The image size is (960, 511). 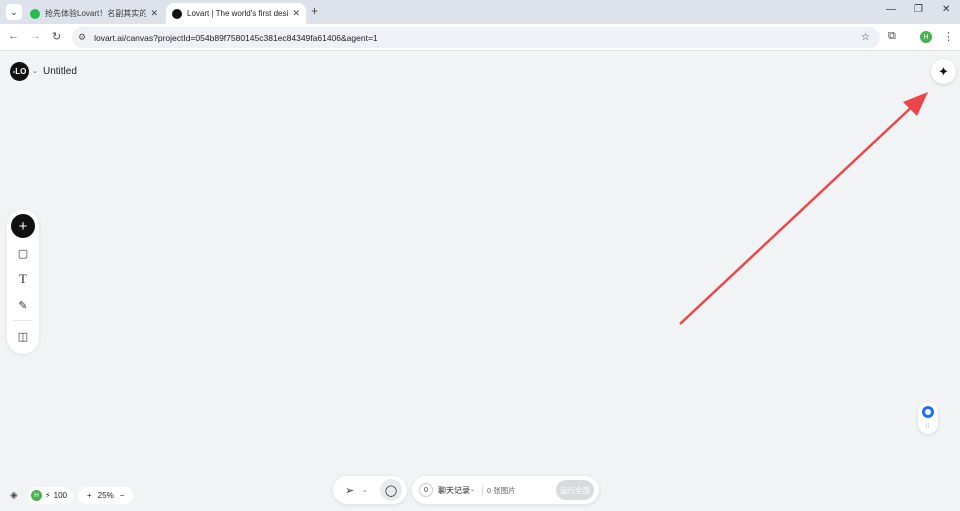 What do you see at coordinates (89, 495) in the screenshot?
I see `zoom-in-icon: +` at bounding box center [89, 495].